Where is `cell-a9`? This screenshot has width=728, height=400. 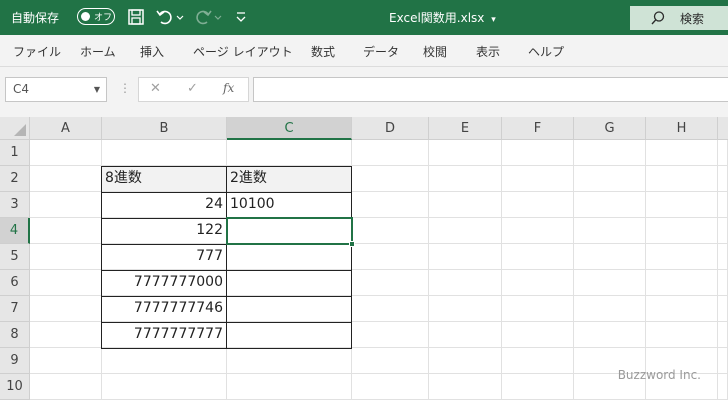
cell-a9 is located at coordinates (66, 361).